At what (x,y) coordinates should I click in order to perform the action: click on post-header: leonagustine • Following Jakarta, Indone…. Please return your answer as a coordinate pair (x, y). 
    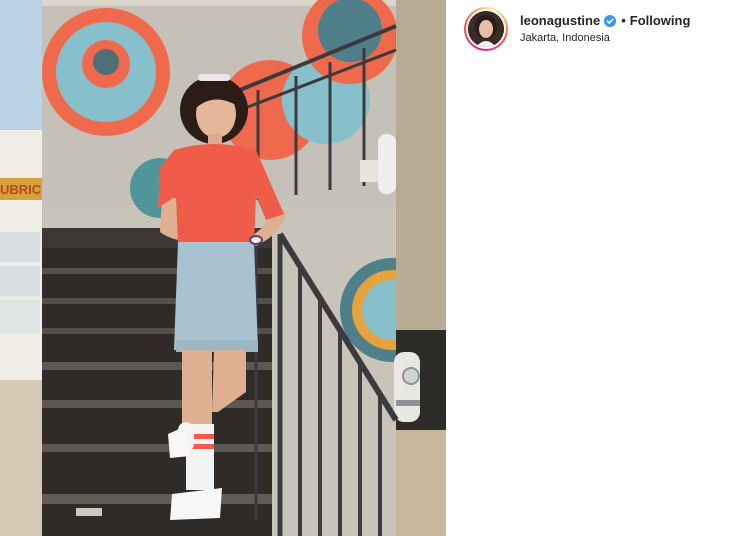
    Looking at the image, I should click on (595, 28).